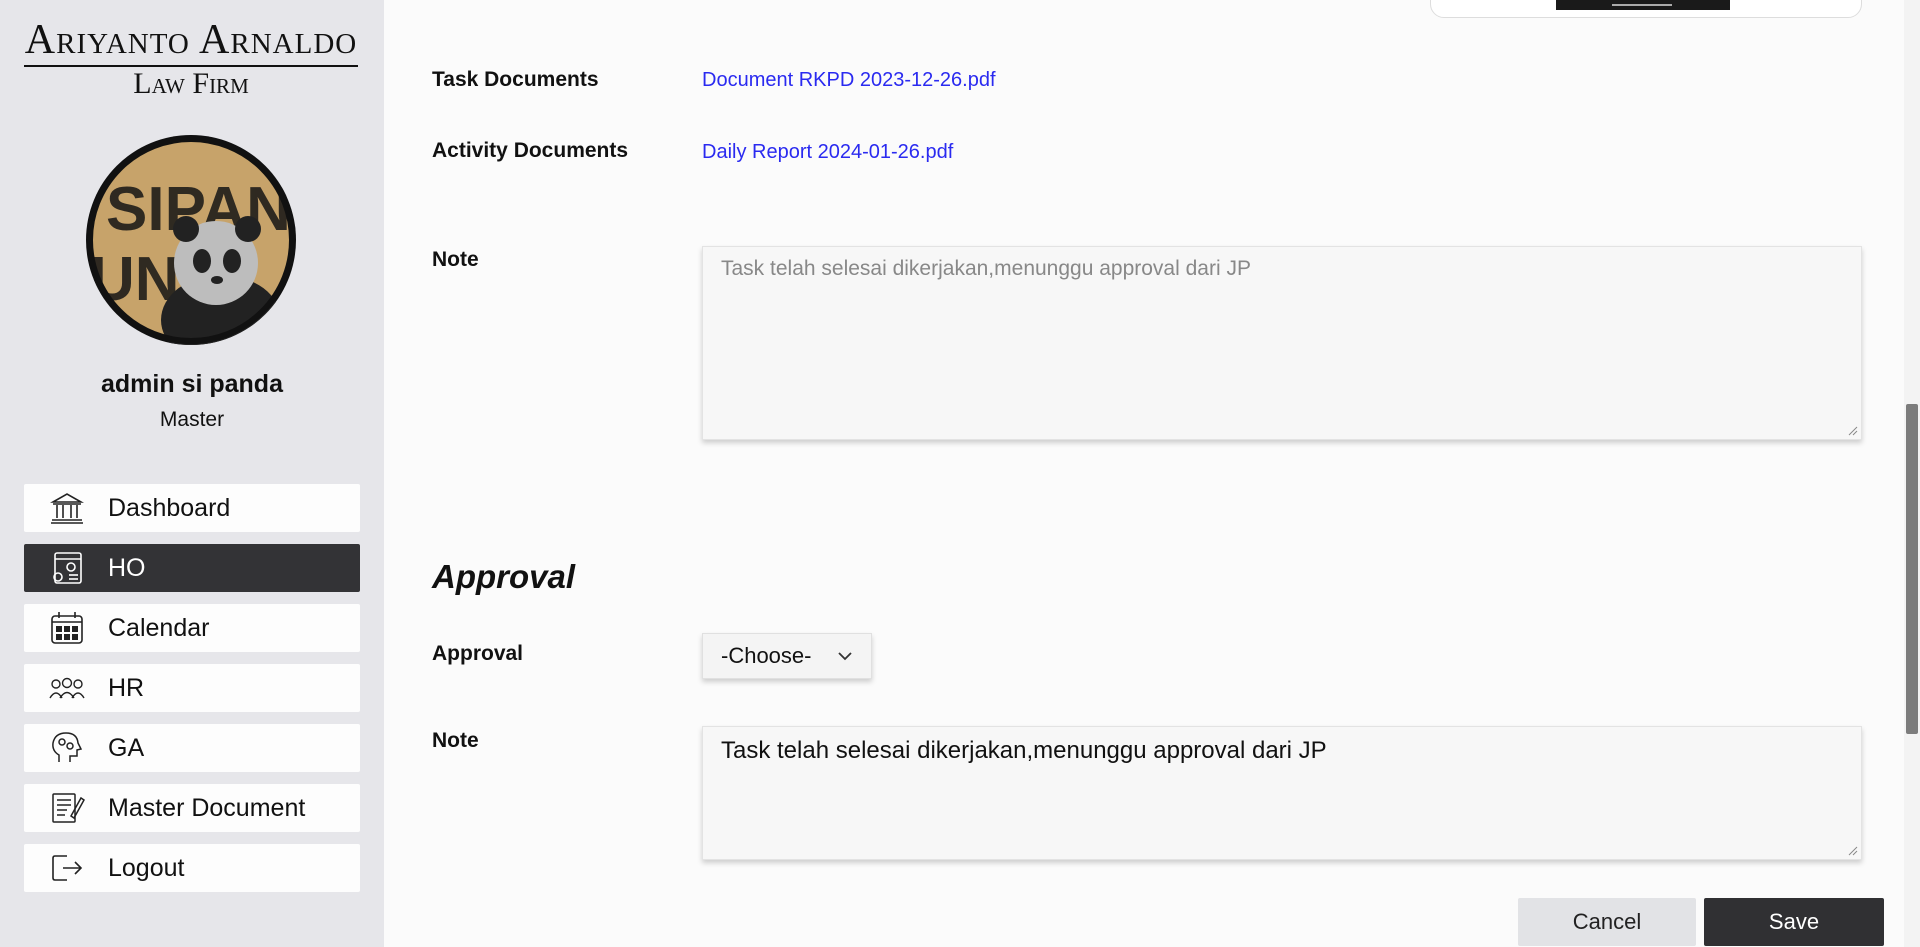 Image resolution: width=1920 pixels, height=947 pixels. What do you see at coordinates (146, 867) in the screenshot?
I see `sidebar-item-label: Logout` at bounding box center [146, 867].